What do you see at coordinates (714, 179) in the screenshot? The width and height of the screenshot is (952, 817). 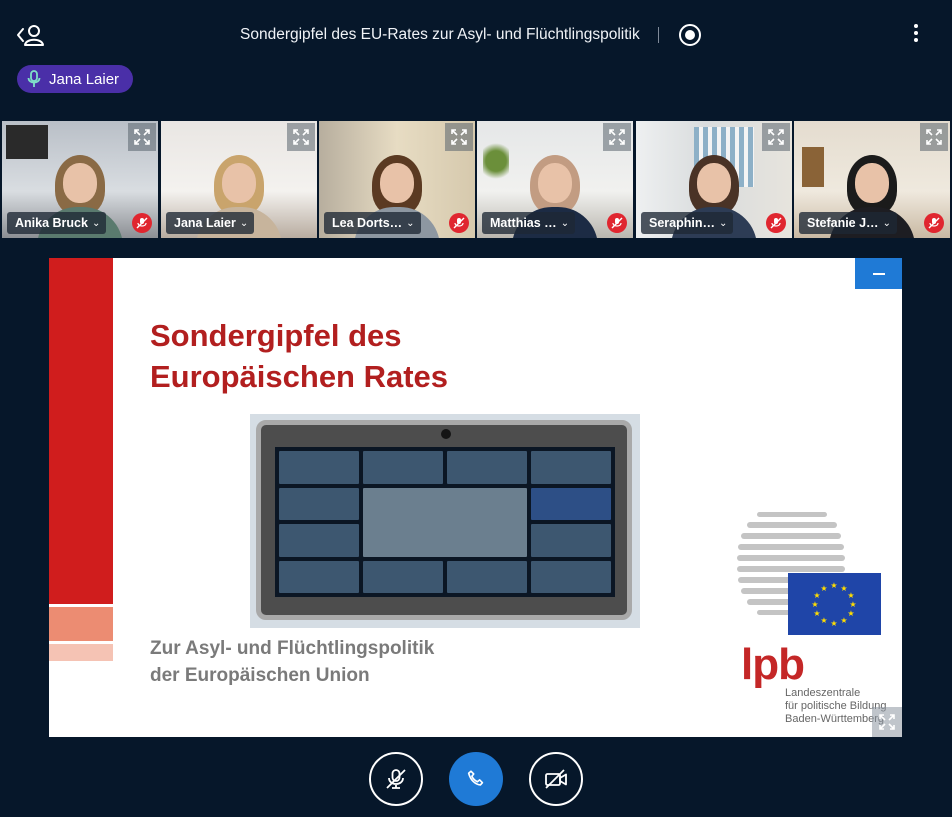 I see `video-tile: Seraphin… ⌄` at bounding box center [714, 179].